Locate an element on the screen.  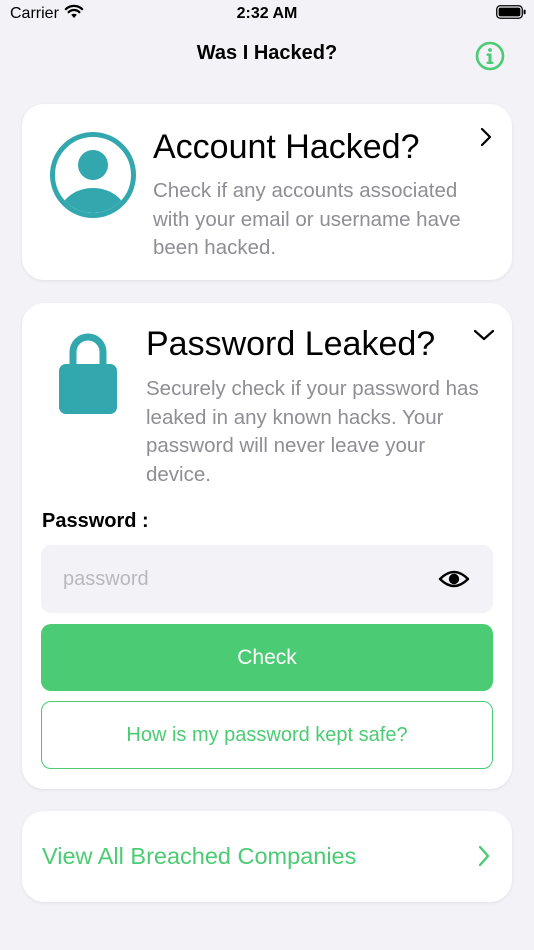
password-safety-button: How is my password kept safe? is located at coordinates (267, 735).